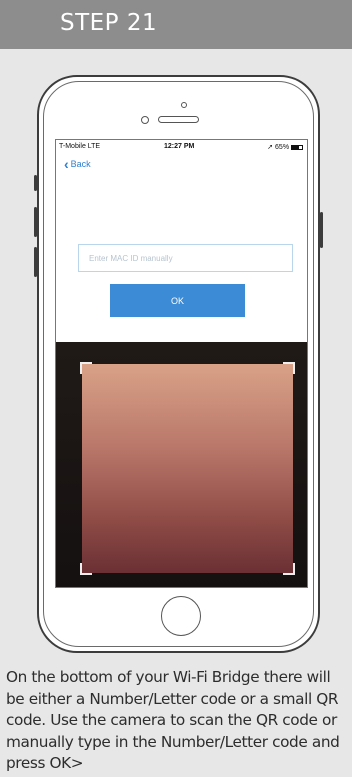 This screenshot has width=352, height=777. What do you see at coordinates (321, 230) in the screenshot?
I see `power-button` at bounding box center [321, 230].